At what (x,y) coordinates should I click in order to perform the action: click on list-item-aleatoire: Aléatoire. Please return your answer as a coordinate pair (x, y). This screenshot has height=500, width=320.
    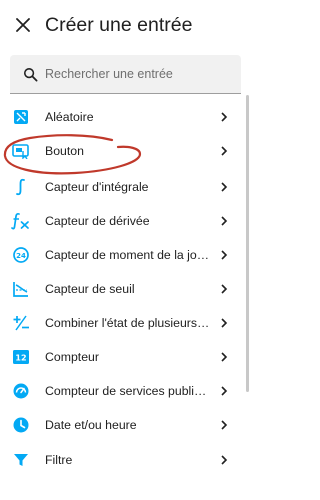
    Looking at the image, I should click on (122, 117).